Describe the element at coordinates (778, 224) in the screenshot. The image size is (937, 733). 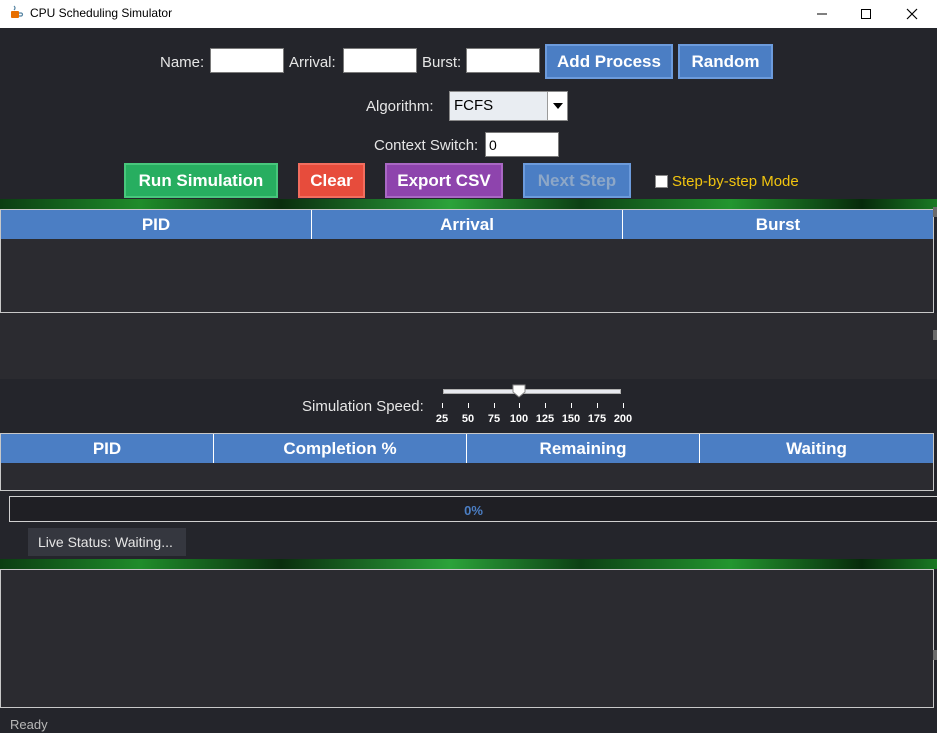
I see `column-header-burst: Burst` at that location.